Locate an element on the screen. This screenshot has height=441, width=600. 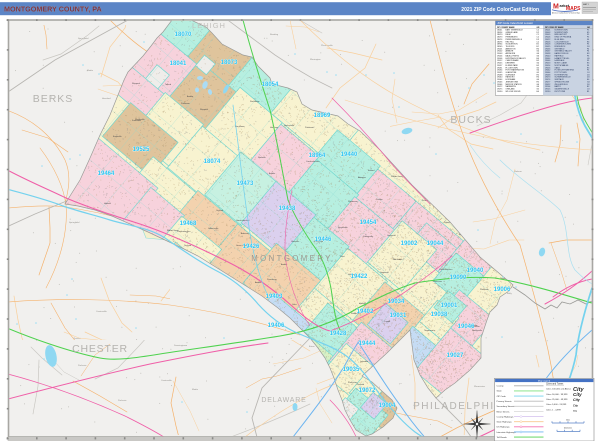
svg-text: 19004 is located at coordinates (387, 406).